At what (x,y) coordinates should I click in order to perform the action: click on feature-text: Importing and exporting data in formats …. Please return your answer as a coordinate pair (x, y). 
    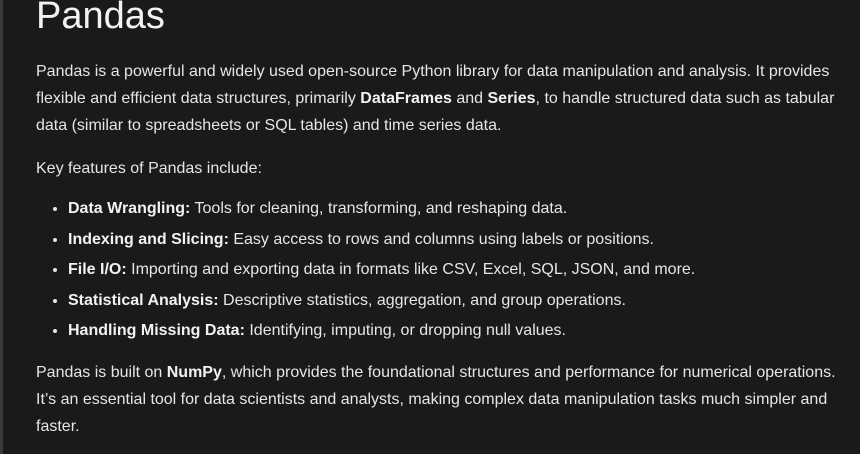
    Looking at the image, I should click on (411, 269).